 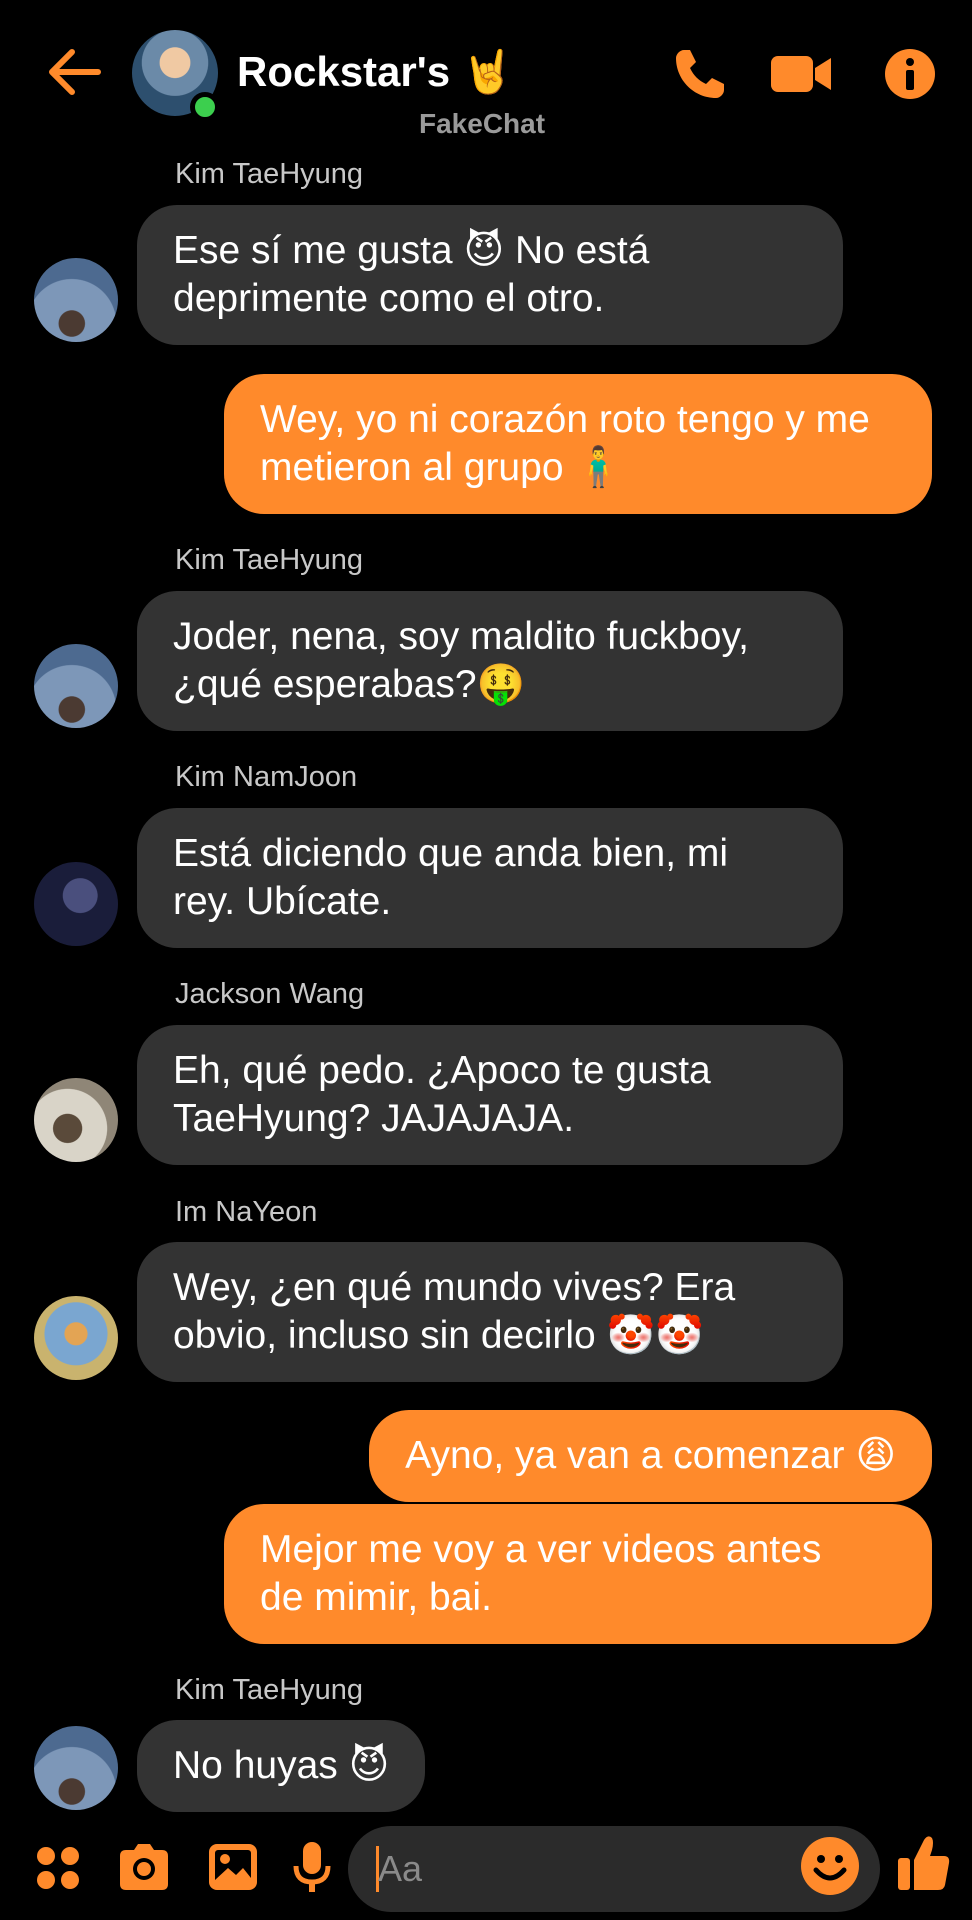 What do you see at coordinates (438, 1335) in the screenshot?
I see `message-line: obvio, incluso sin decirlo 🤡🤡` at bounding box center [438, 1335].